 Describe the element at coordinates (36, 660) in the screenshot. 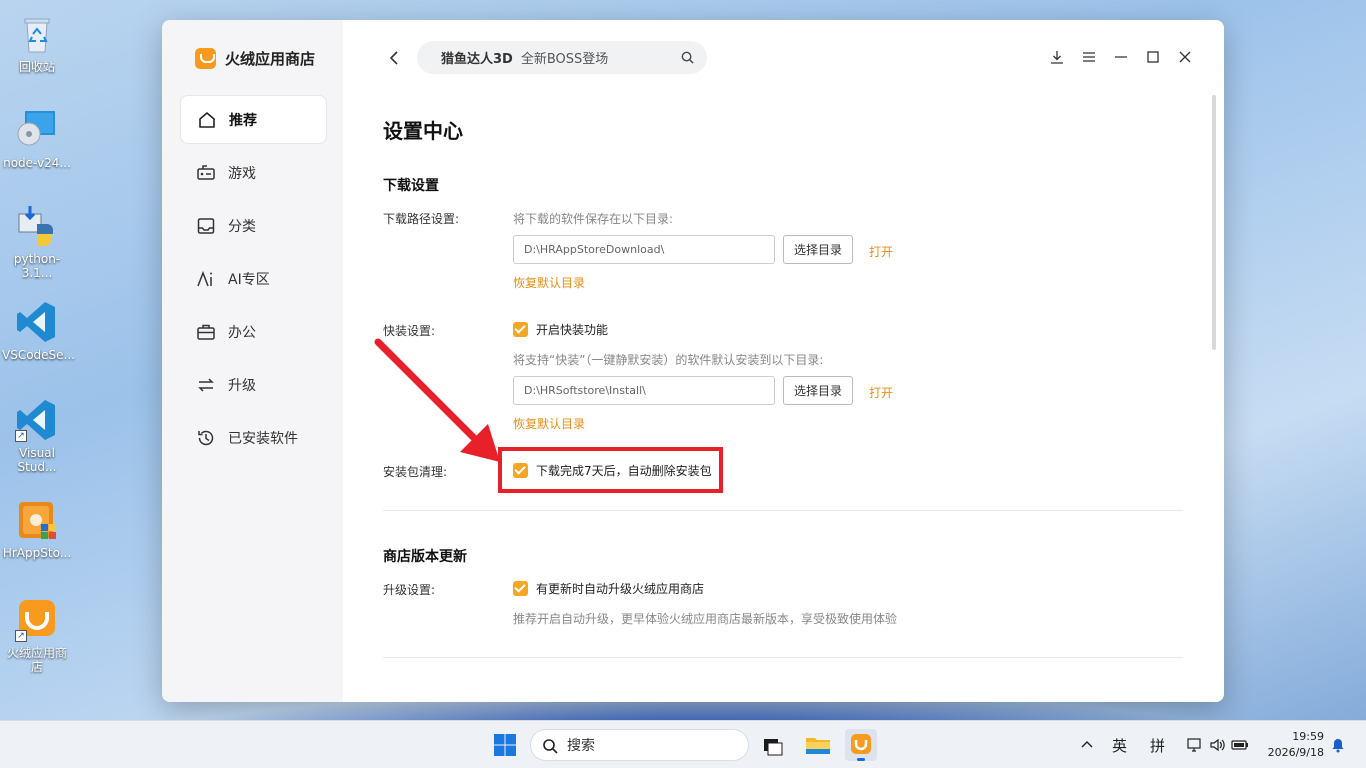

I see `desktop-icon-label: 火绒应用商店` at that location.